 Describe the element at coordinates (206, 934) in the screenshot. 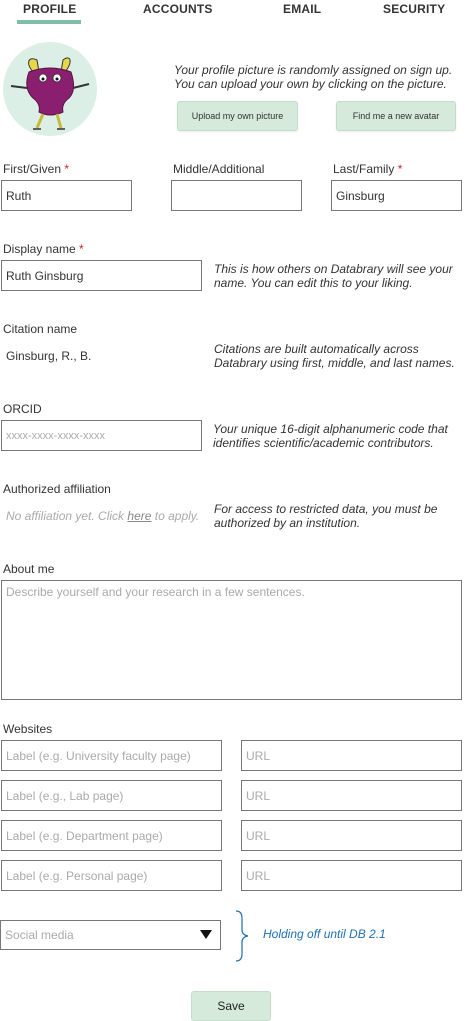

I see `dropdown-arrow-icon` at that location.